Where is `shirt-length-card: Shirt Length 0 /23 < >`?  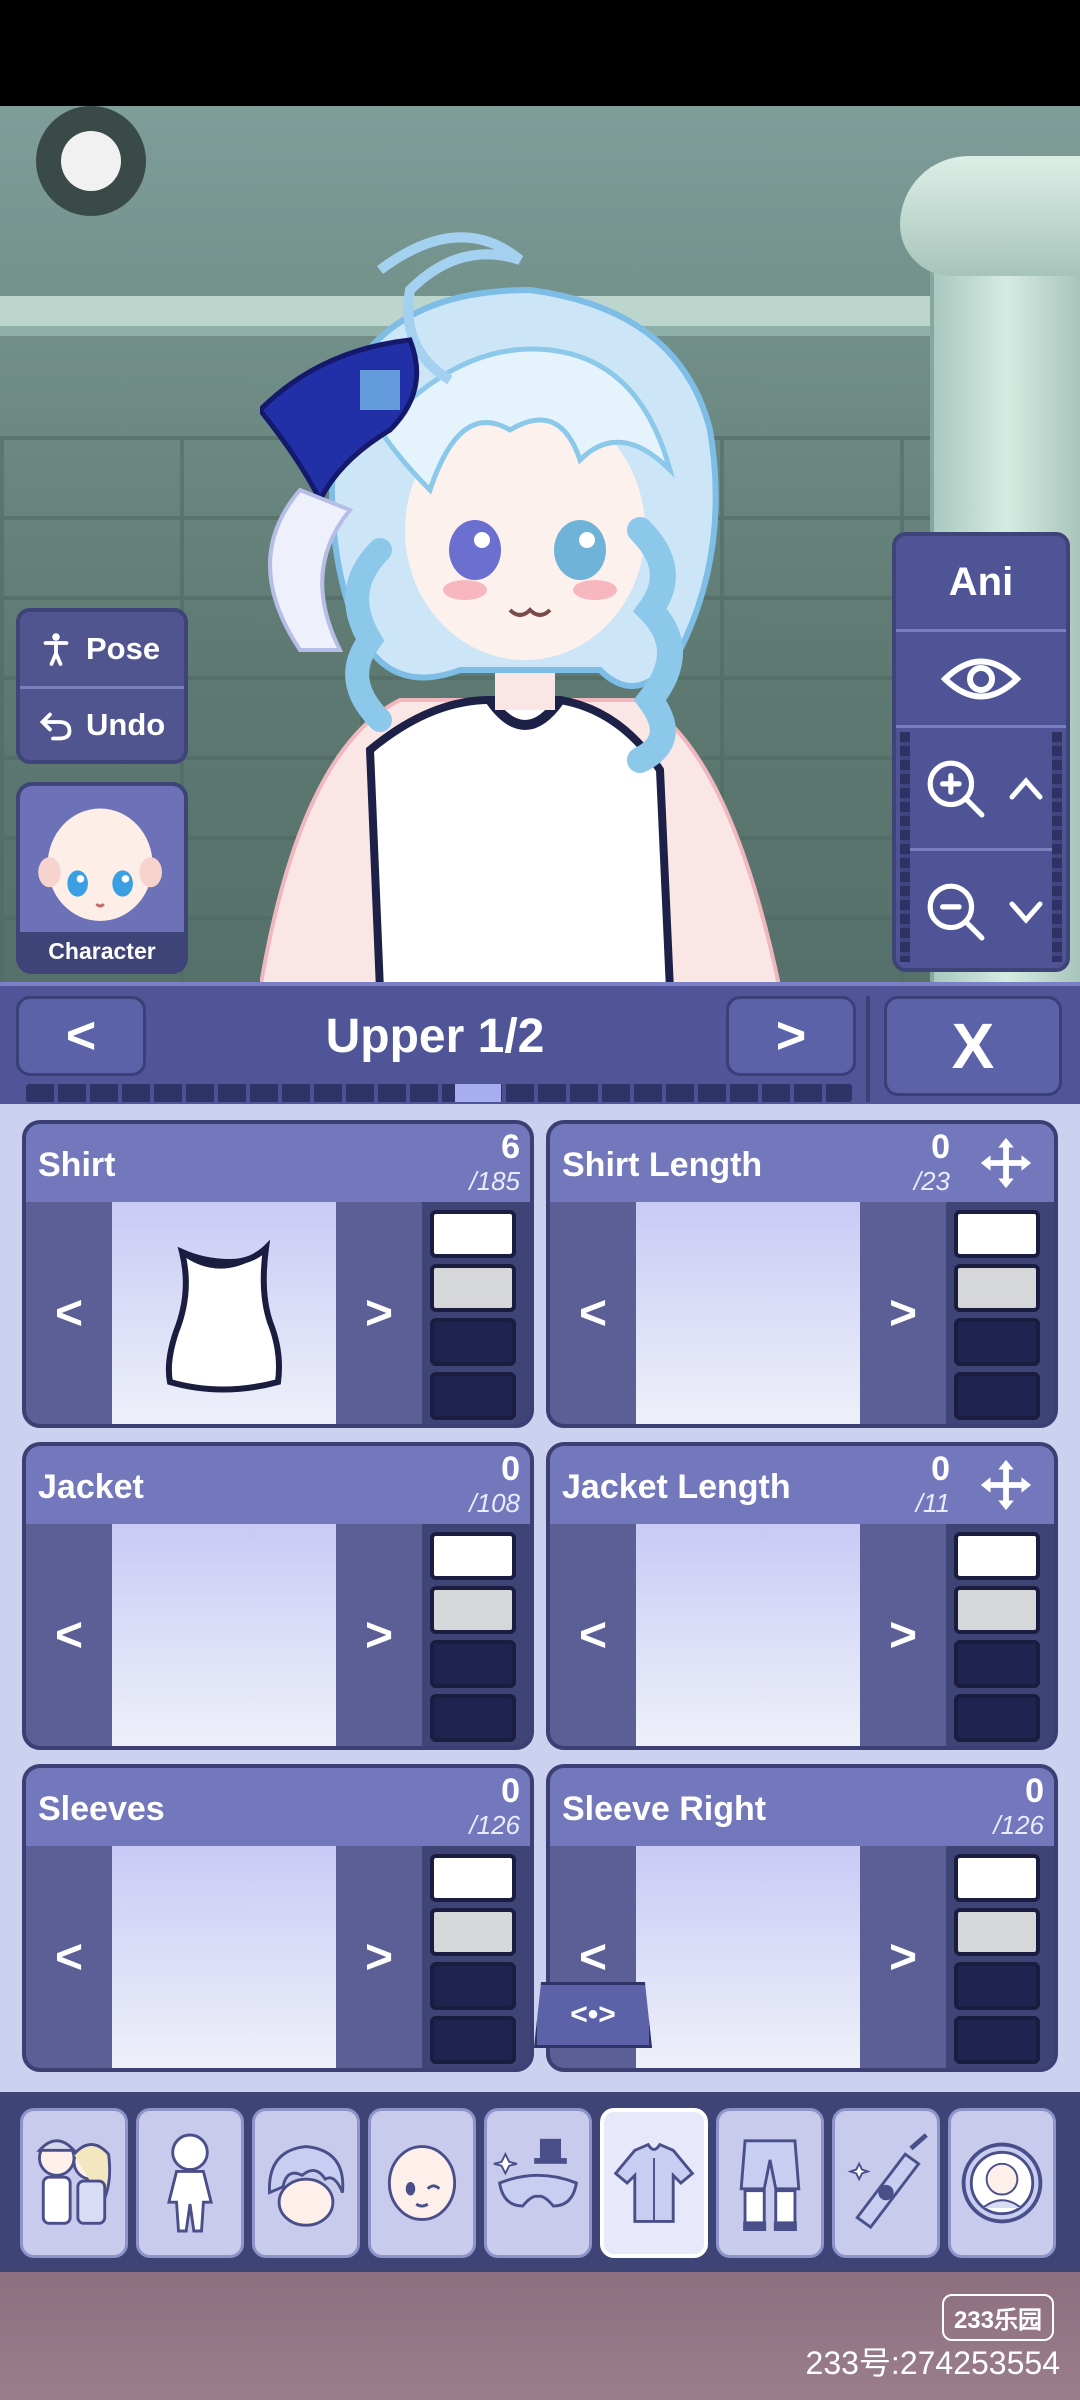
shirt-length-card: Shirt Length 0 /23 < > is located at coordinates (802, 1274).